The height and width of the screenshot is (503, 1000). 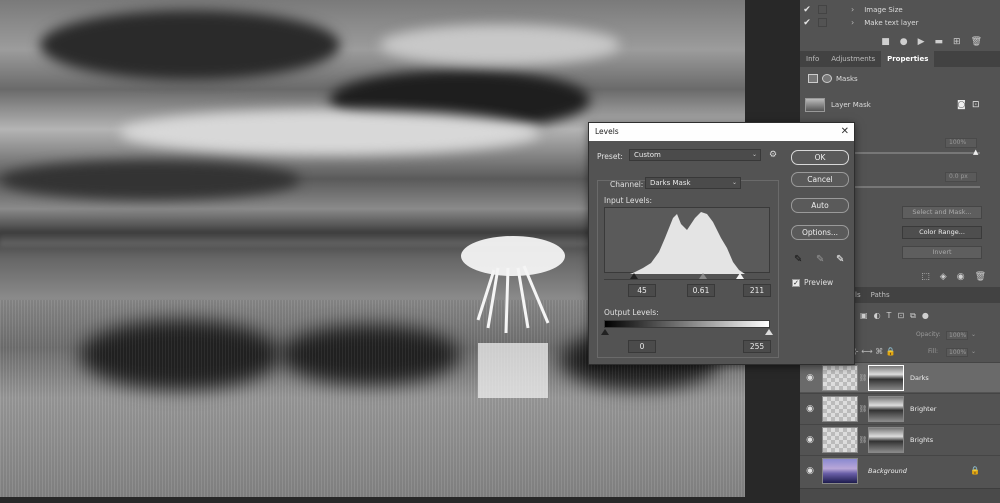 What do you see at coordinates (885, 42) in the screenshot?
I see `stop-icon: ■` at bounding box center [885, 42].